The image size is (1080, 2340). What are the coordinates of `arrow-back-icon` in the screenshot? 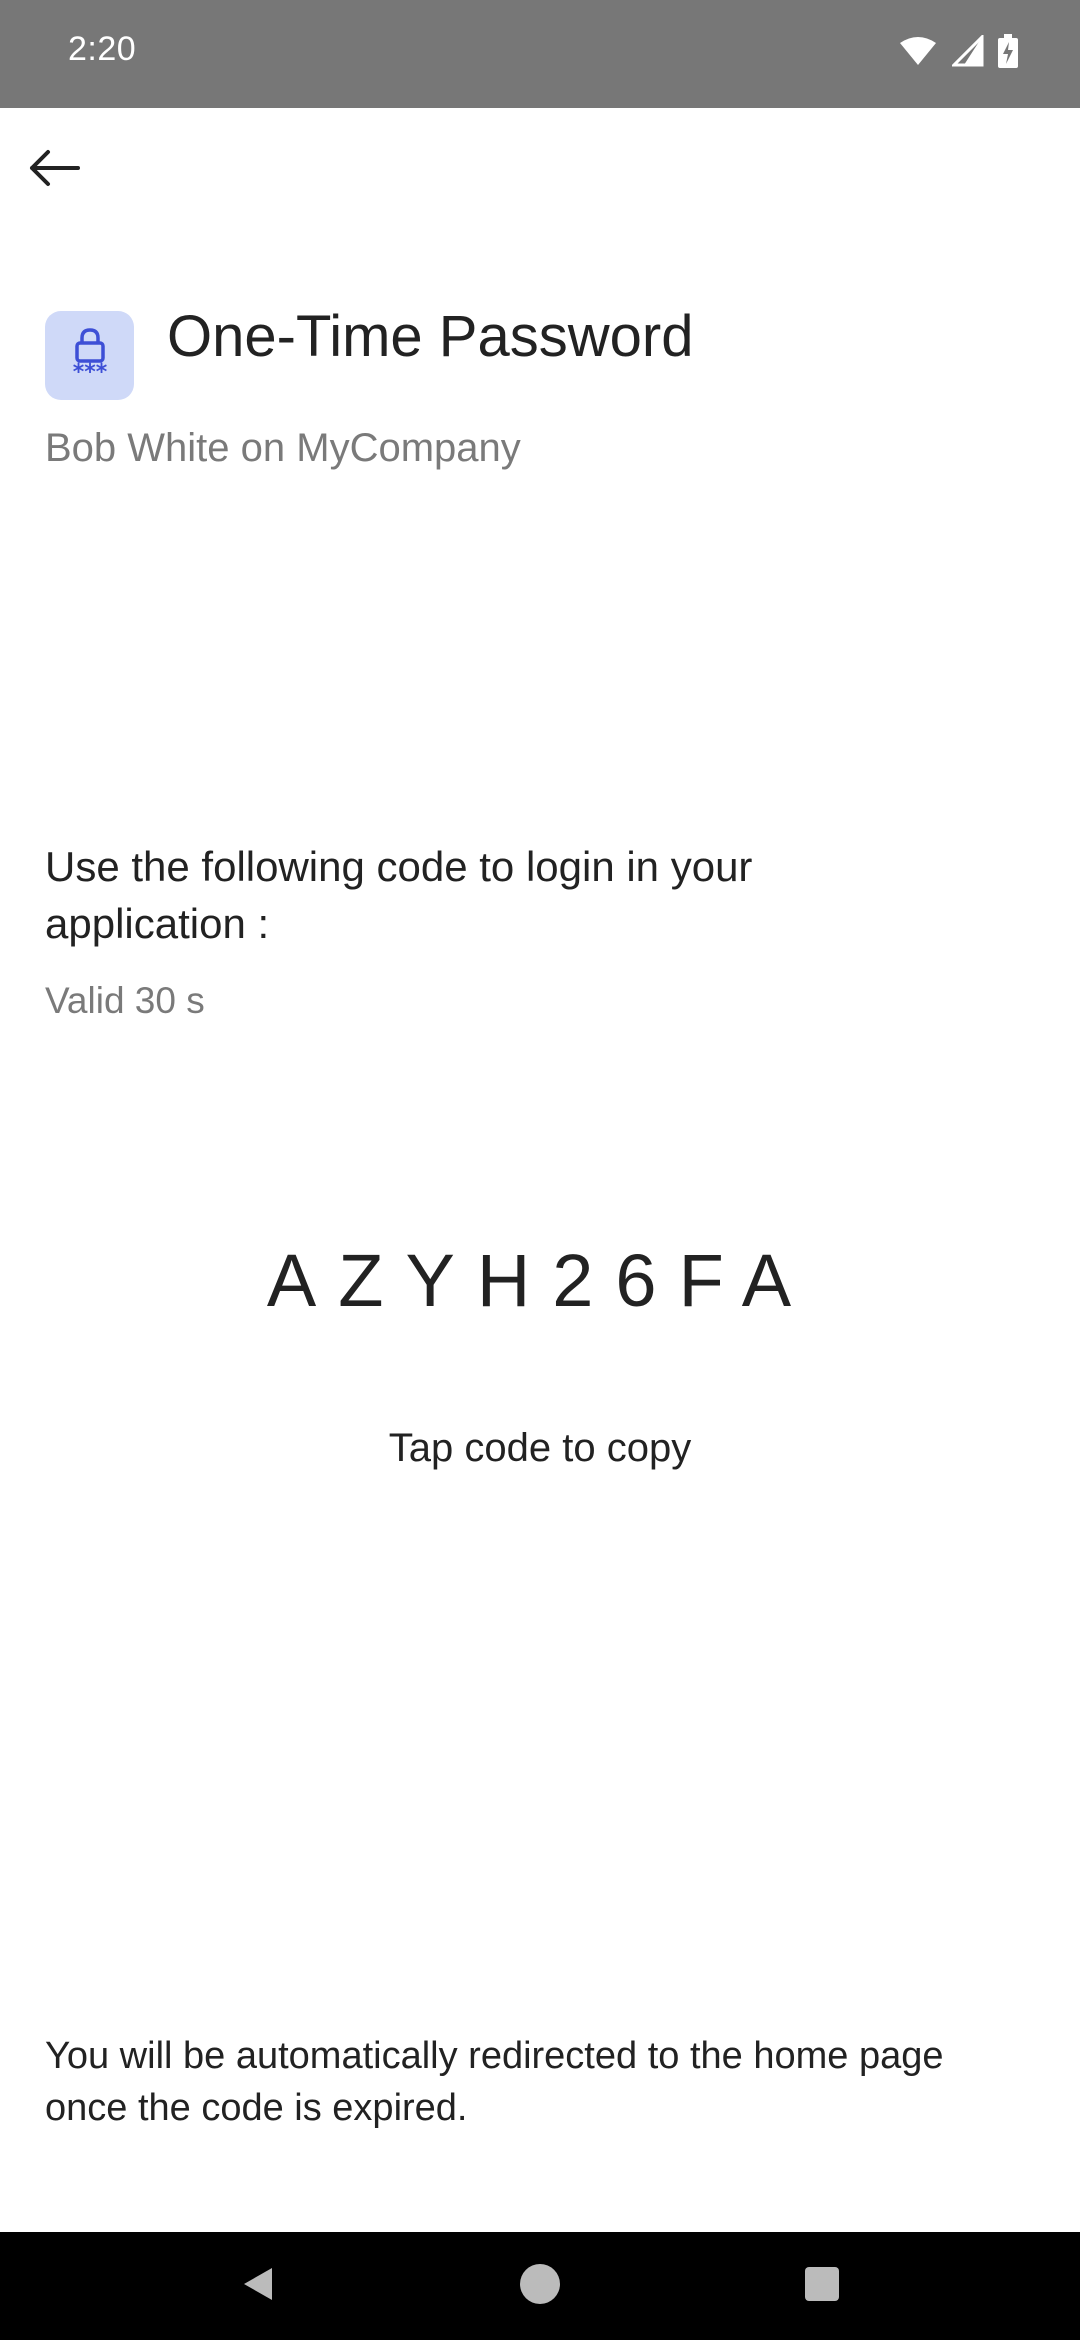 It's located at (54, 170).